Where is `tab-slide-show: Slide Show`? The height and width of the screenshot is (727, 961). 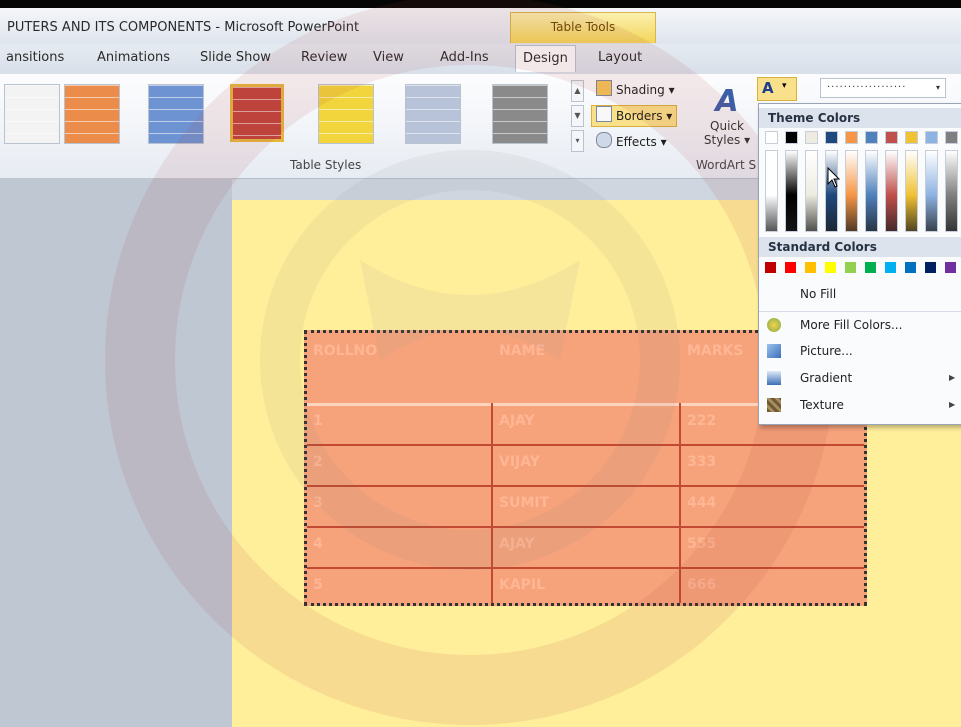
tab-slide-show: Slide Show is located at coordinates (235, 57).